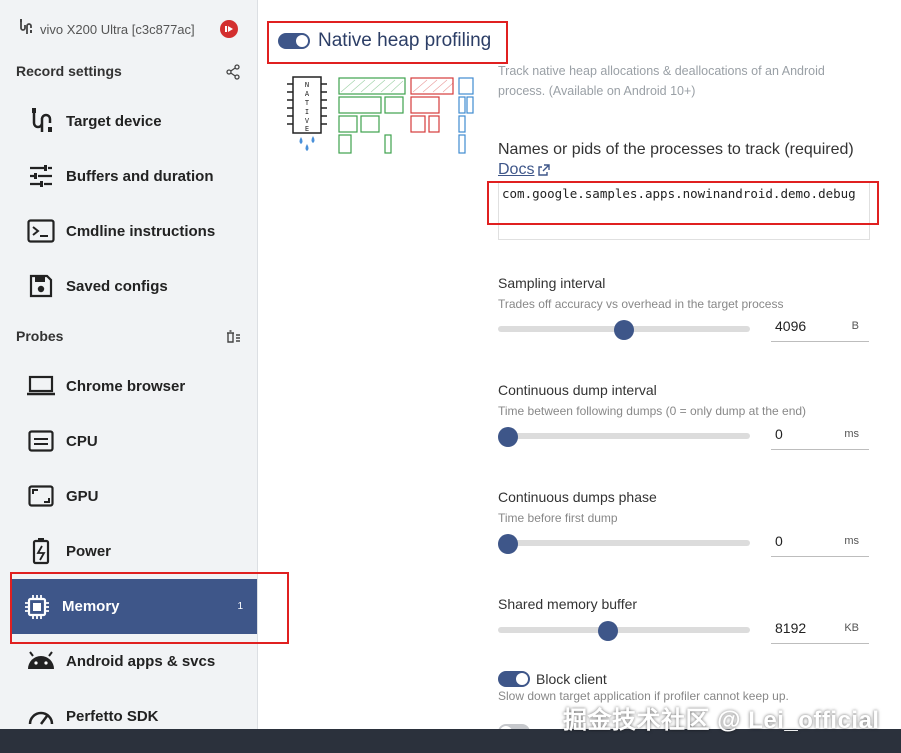  Describe the element at coordinates (41, 551) in the screenshot. I see `battery-icon` at that location.